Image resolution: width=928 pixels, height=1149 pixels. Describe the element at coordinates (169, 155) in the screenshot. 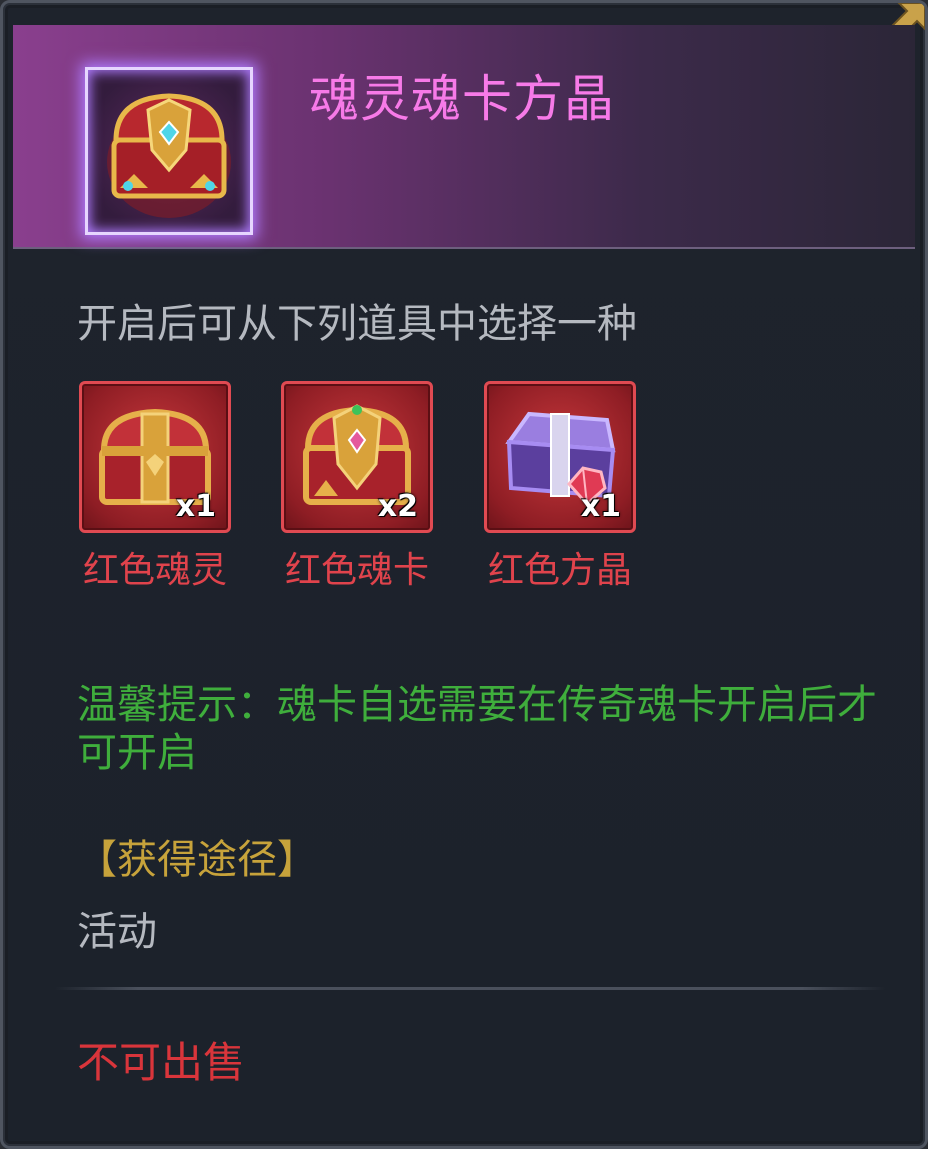

I see `treasure-chest-icon` at that location.